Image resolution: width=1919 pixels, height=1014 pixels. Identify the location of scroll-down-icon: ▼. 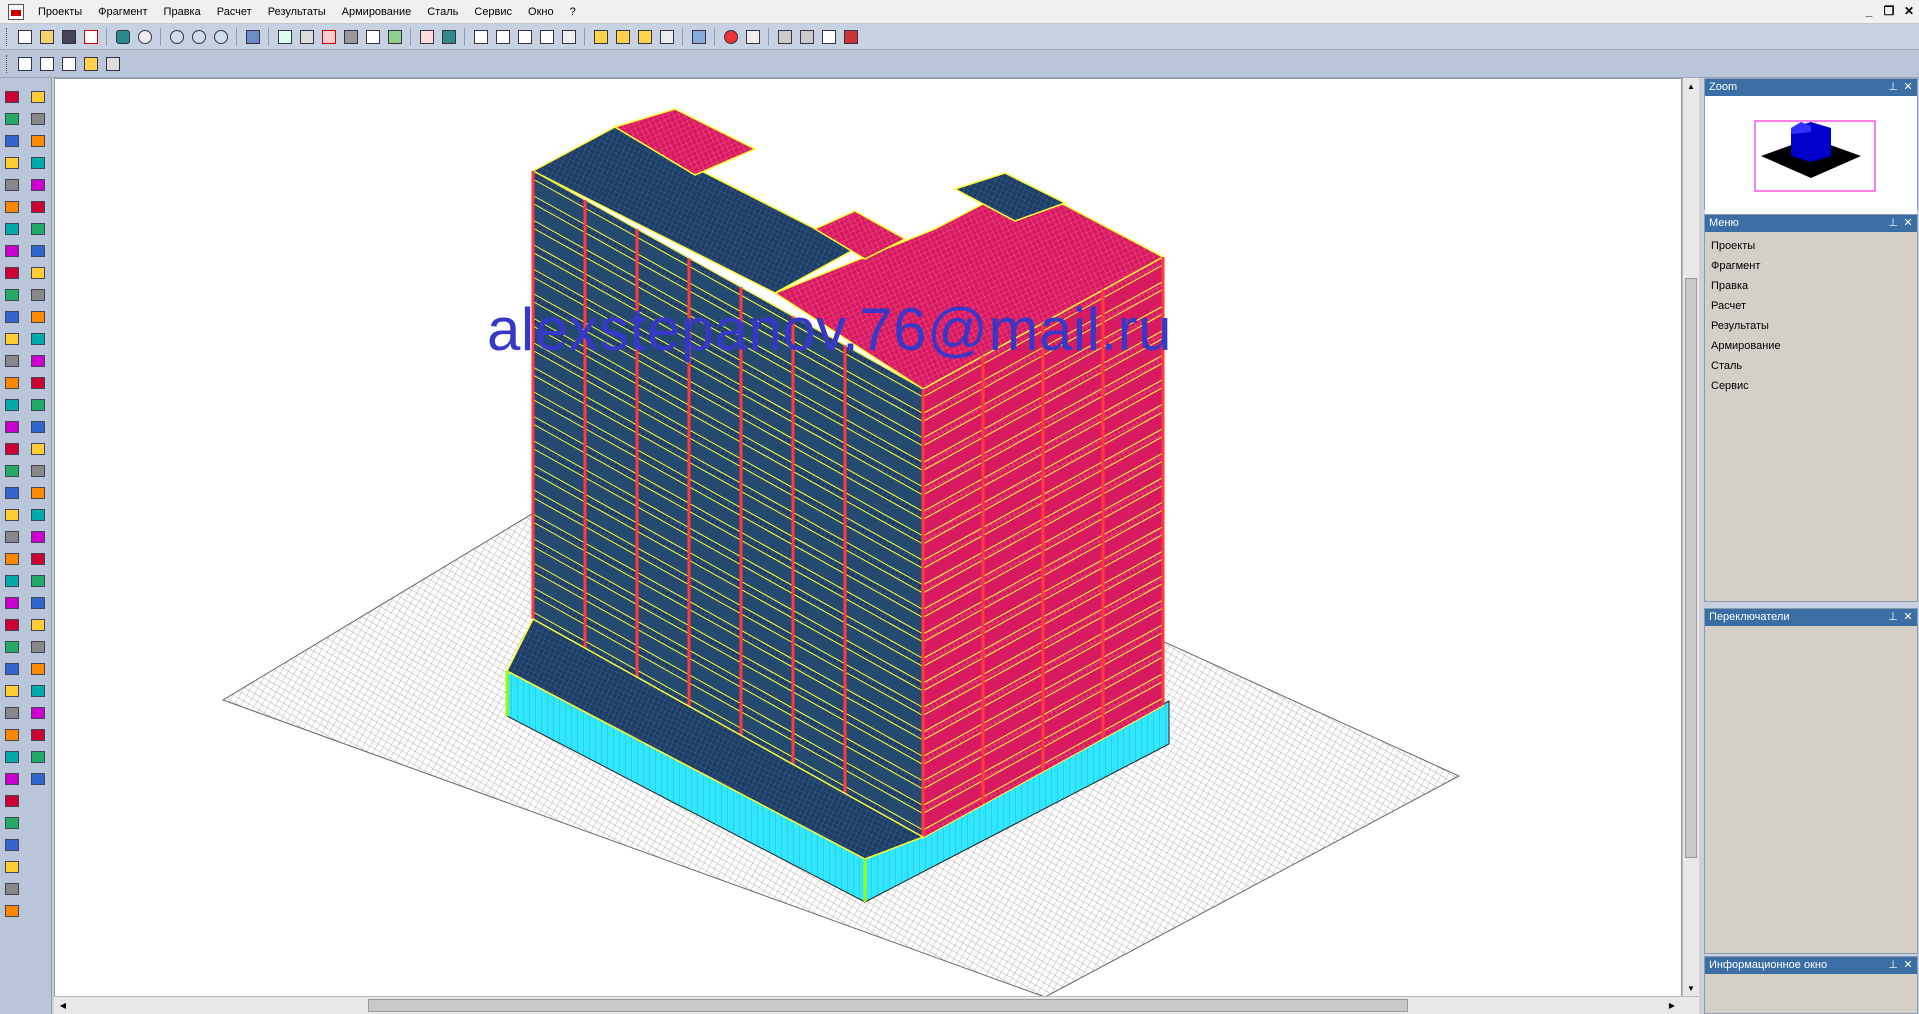
(1691, 989).